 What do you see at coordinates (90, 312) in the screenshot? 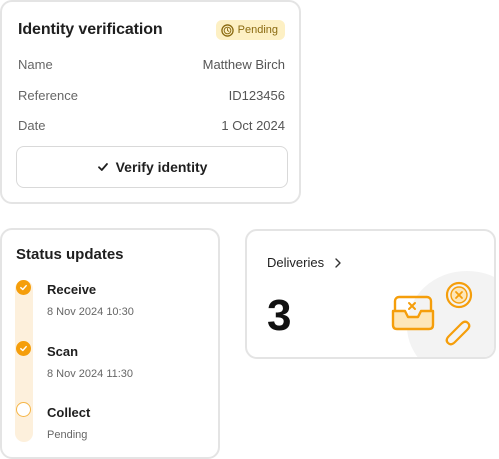
I see `step-detail: 8 Nov 2024 10:30` at bounding box center [90, 312].